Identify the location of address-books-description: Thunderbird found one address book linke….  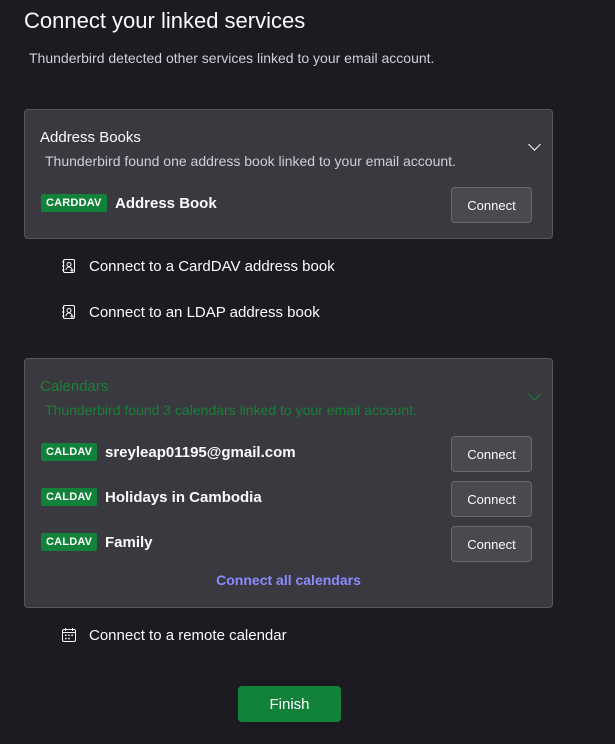
(250, 161).